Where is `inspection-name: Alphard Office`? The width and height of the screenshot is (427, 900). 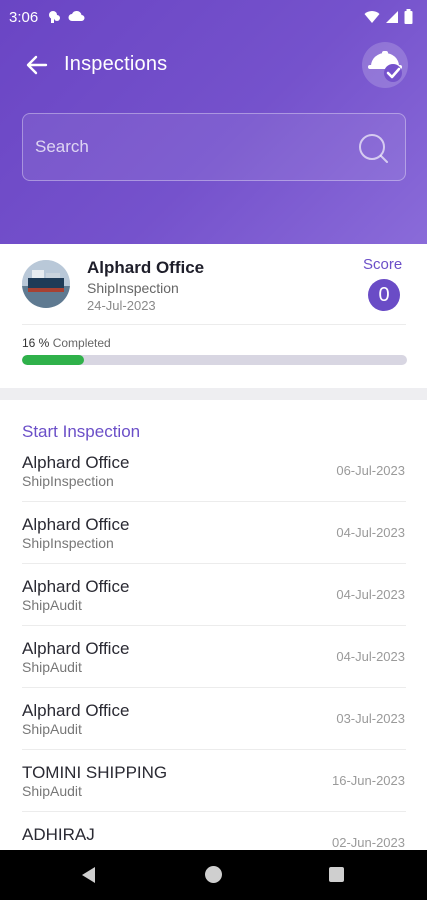
inspection-name: Alphard Office is located at coordinates (146, 267).